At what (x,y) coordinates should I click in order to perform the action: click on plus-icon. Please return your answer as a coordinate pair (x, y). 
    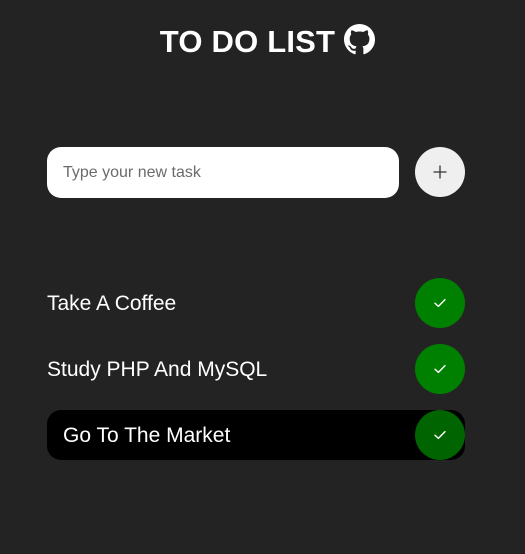
    Looking at the image, I should click on (440, 172).